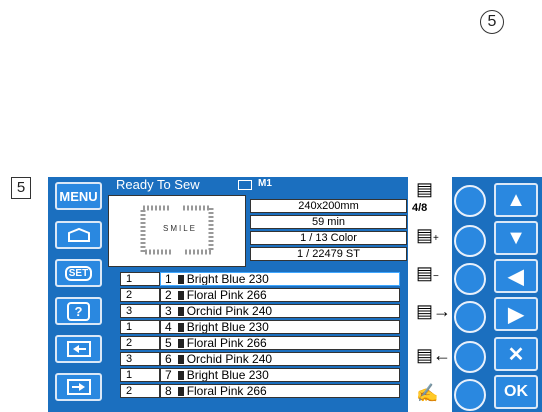  Describe the element at coordinates (328, 222) in the screenshot. I see `sew-time: 59 min` at that location.